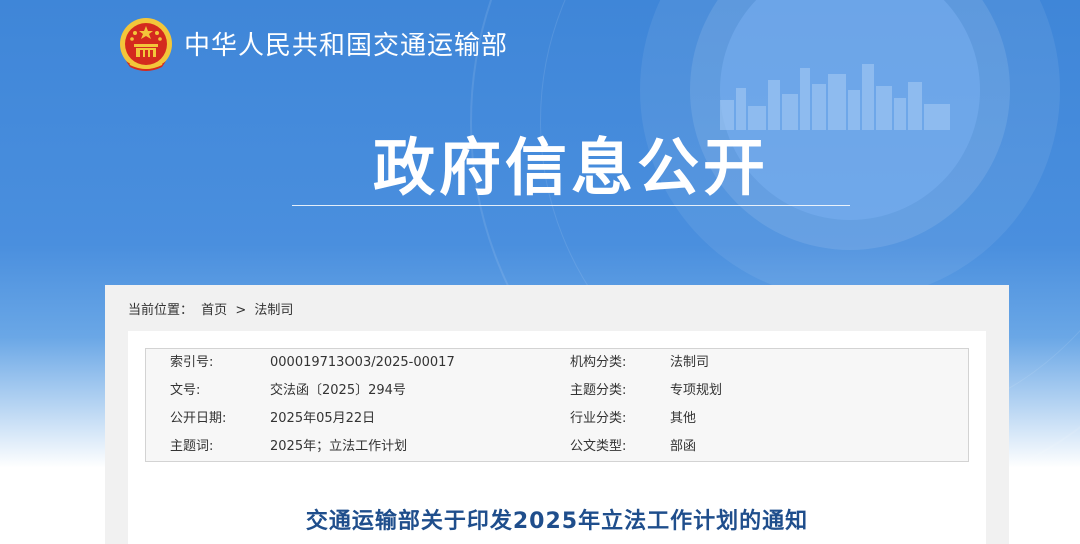 The image size is (1080, 544). Describe the element at coordinates (598, 390) in the screenshot. I see `metadata-key: 主题分类:` at that location.